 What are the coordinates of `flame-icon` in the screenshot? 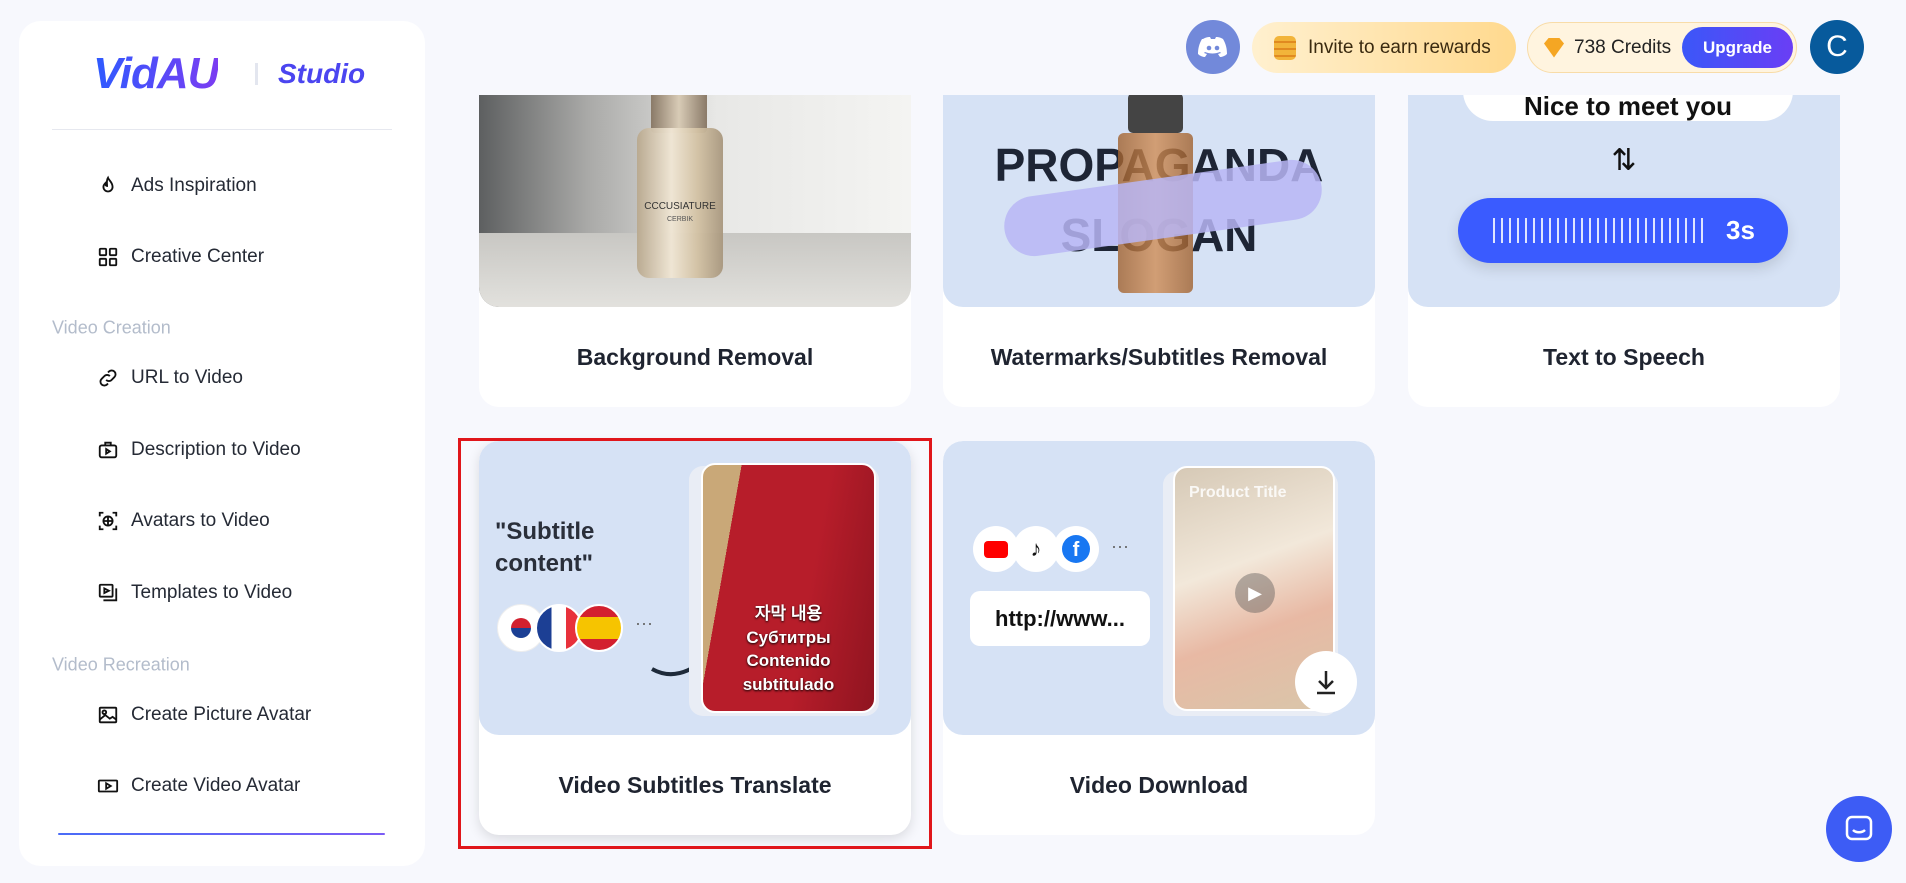 It's located at (108, 184).